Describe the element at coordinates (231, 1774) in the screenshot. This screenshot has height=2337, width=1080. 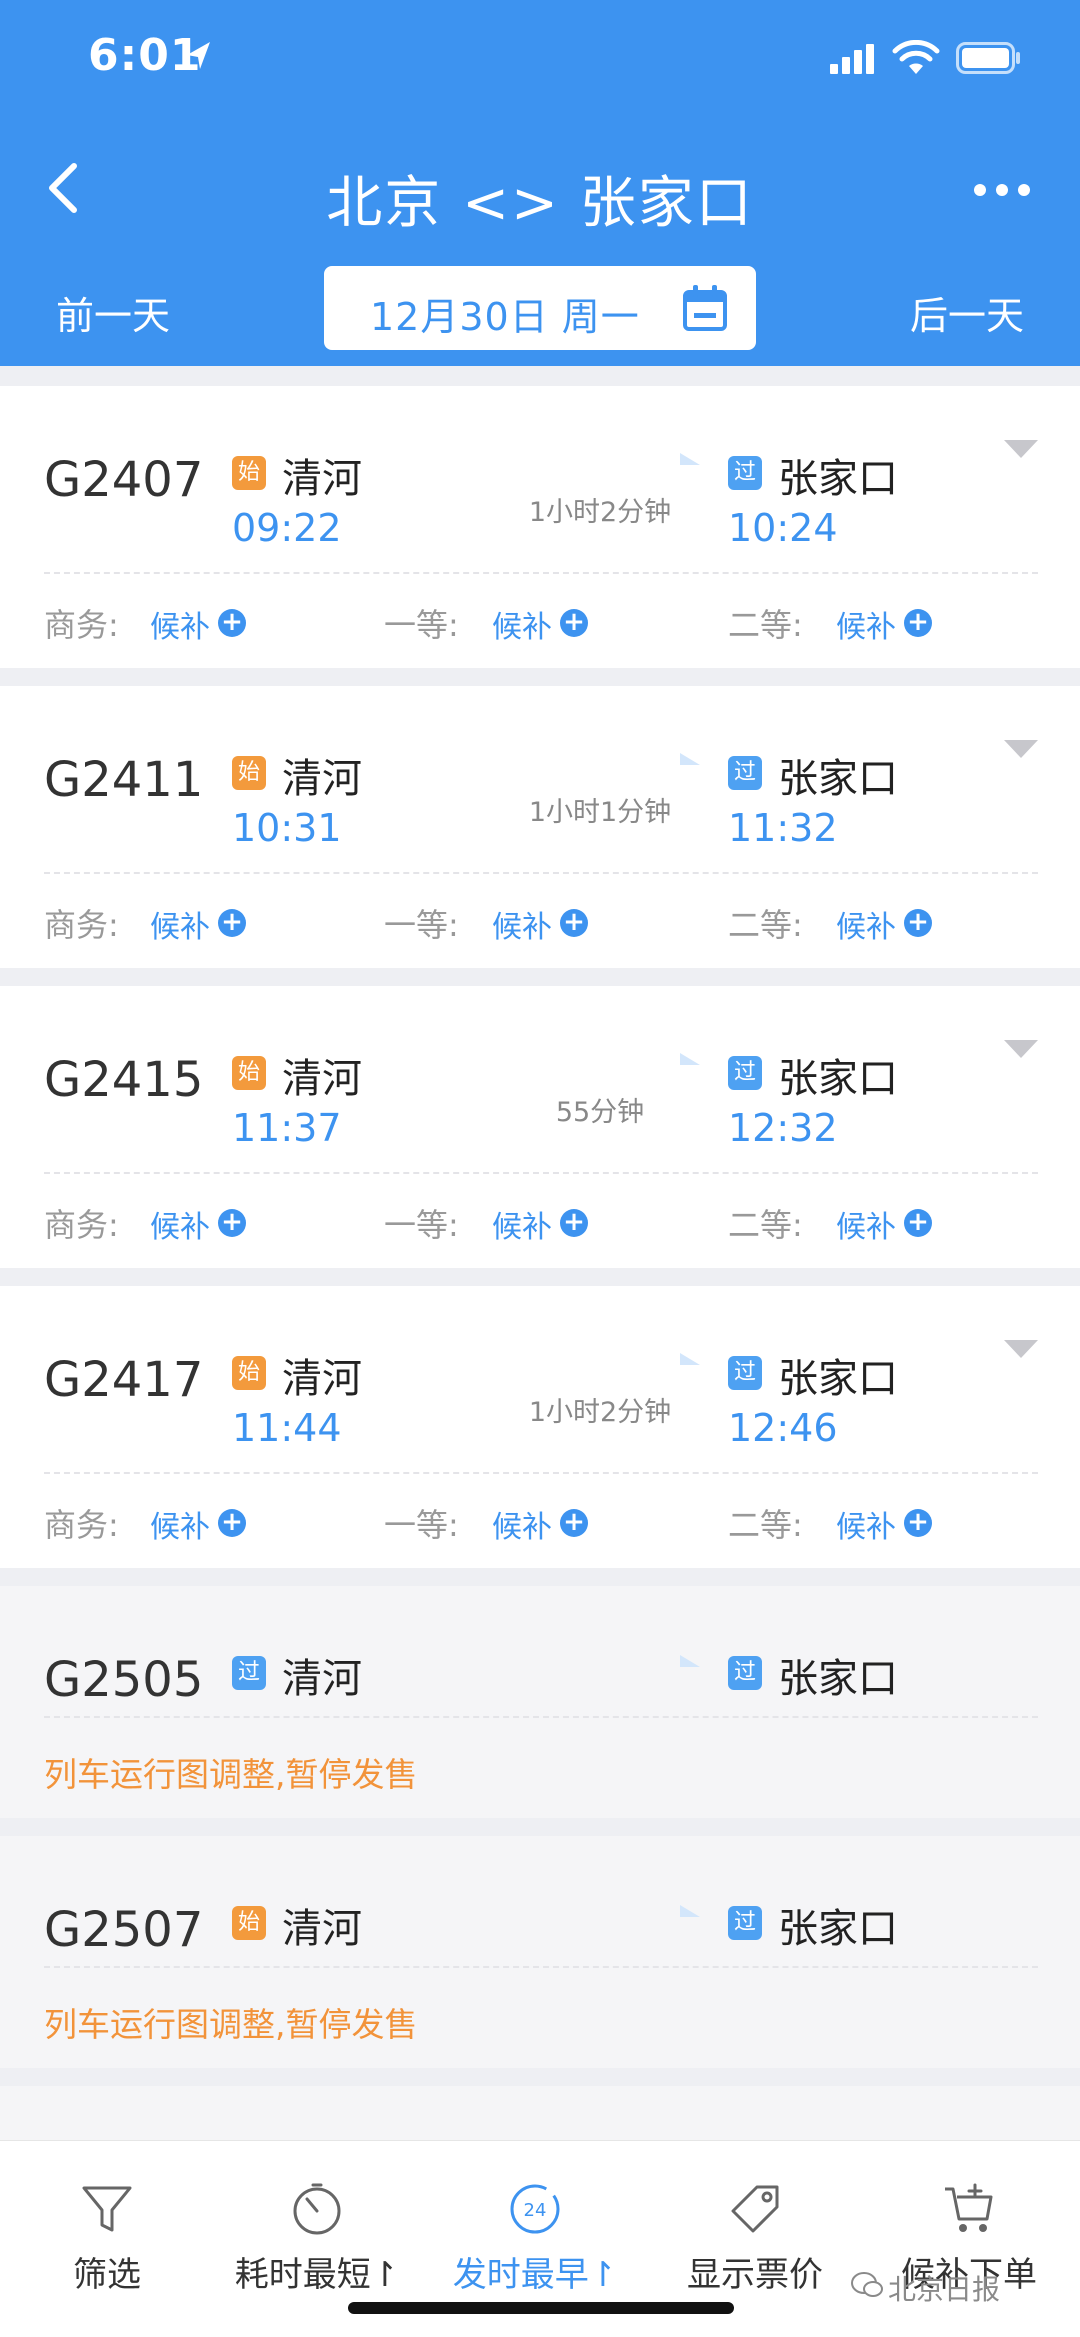
I see `suspension-notice: 列车运行图调整,暂停发售` at that location.